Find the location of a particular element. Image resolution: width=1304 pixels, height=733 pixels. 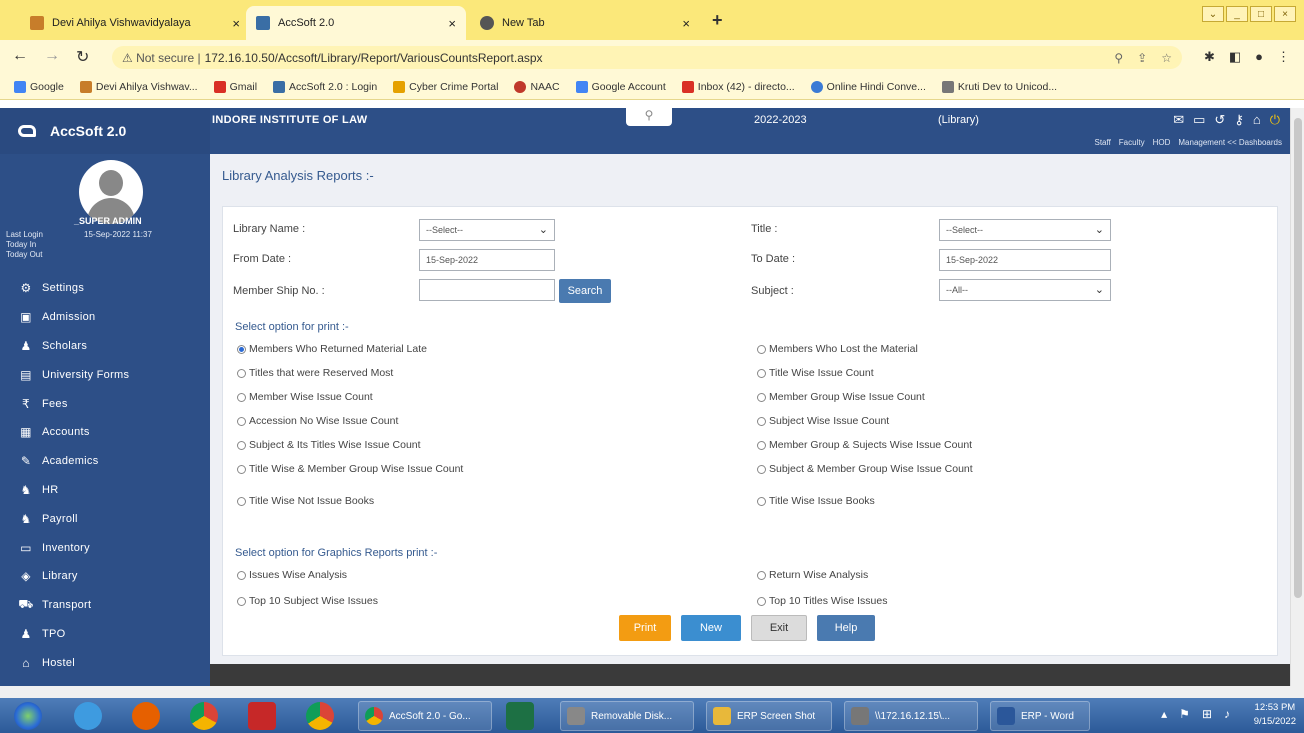

zoom-icon: ⚲ is located at coordinates (1118, 58).